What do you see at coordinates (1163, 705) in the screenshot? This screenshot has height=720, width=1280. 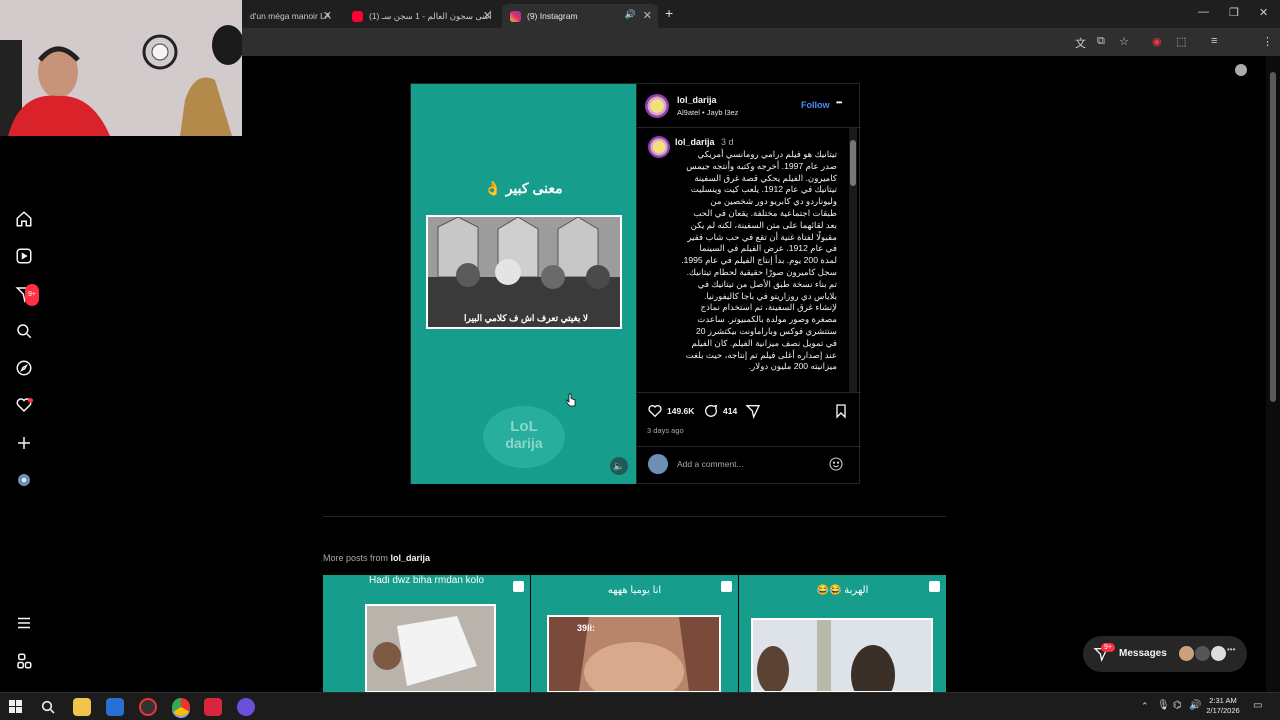 I see `microphone-icon: 🎙` at bounding box center [1163, 705].